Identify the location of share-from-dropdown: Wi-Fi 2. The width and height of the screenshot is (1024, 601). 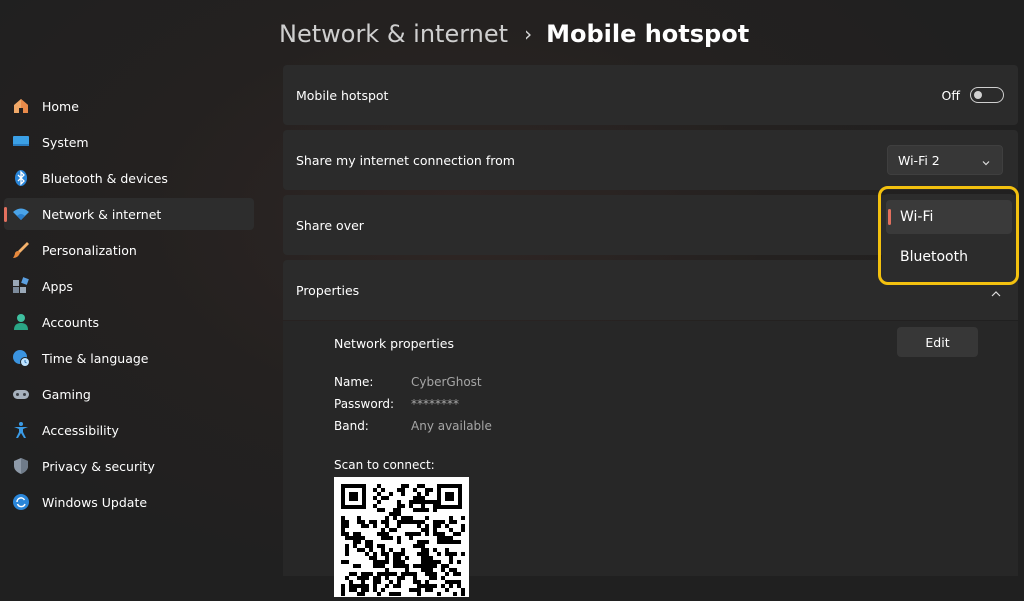
(945, 160).